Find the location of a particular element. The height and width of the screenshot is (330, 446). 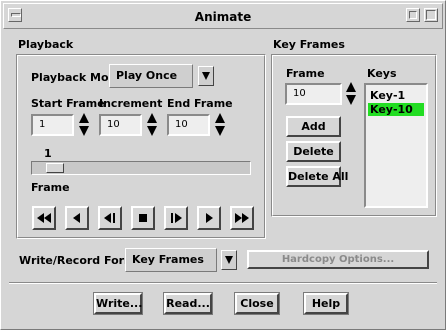

window-title: Animate is located at coordinates (223, 17).